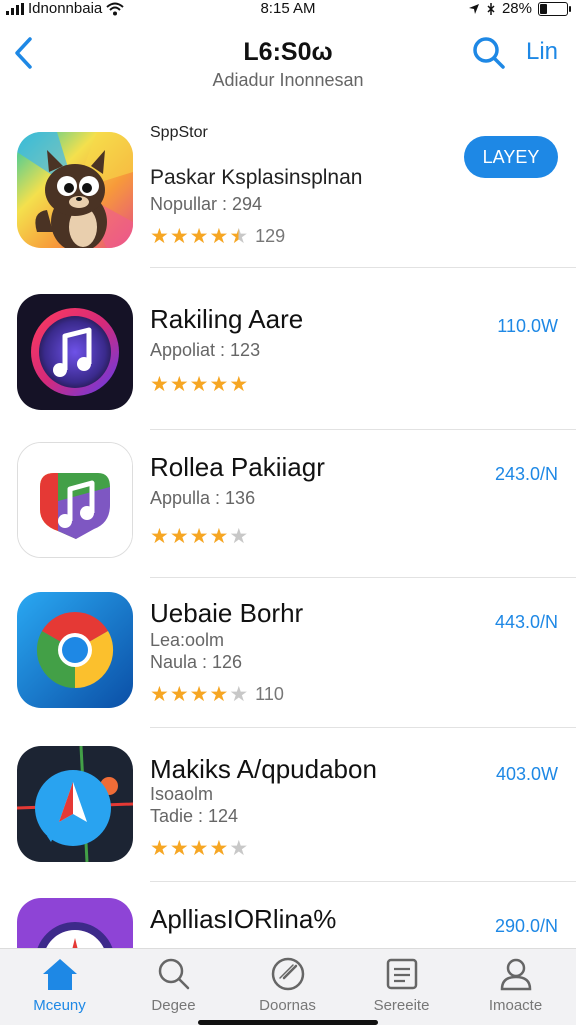  What do you see at coordinates (203, 498) in the screenshot?
I see `app-subtitle: Appulla : 136` at bounding box center [203, 498].